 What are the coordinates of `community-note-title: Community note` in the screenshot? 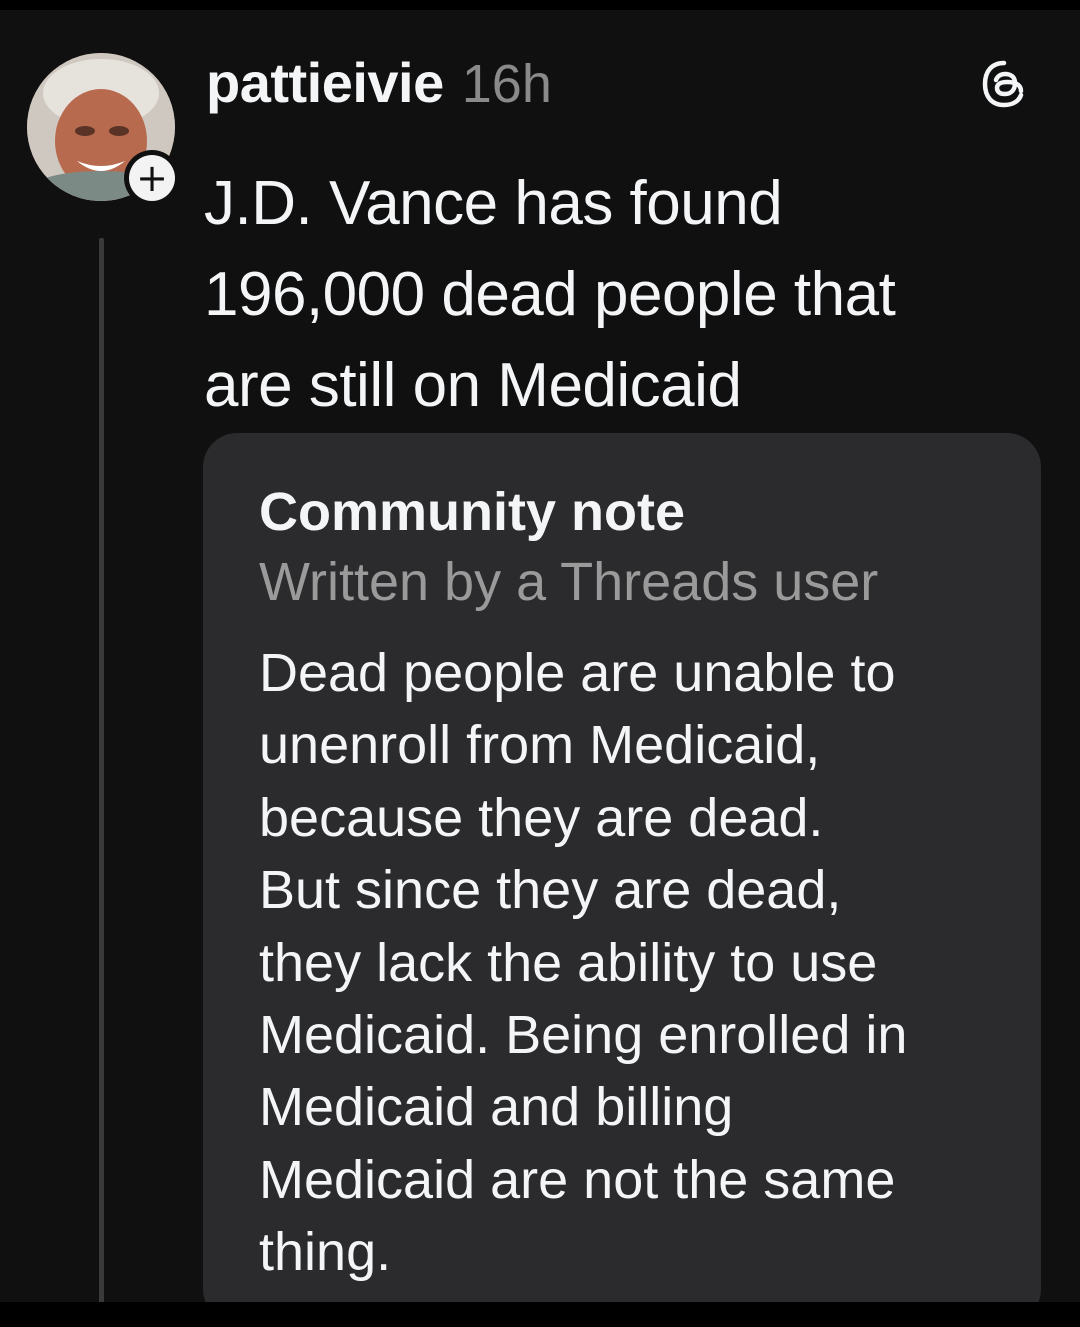 It's located at (472, 512).